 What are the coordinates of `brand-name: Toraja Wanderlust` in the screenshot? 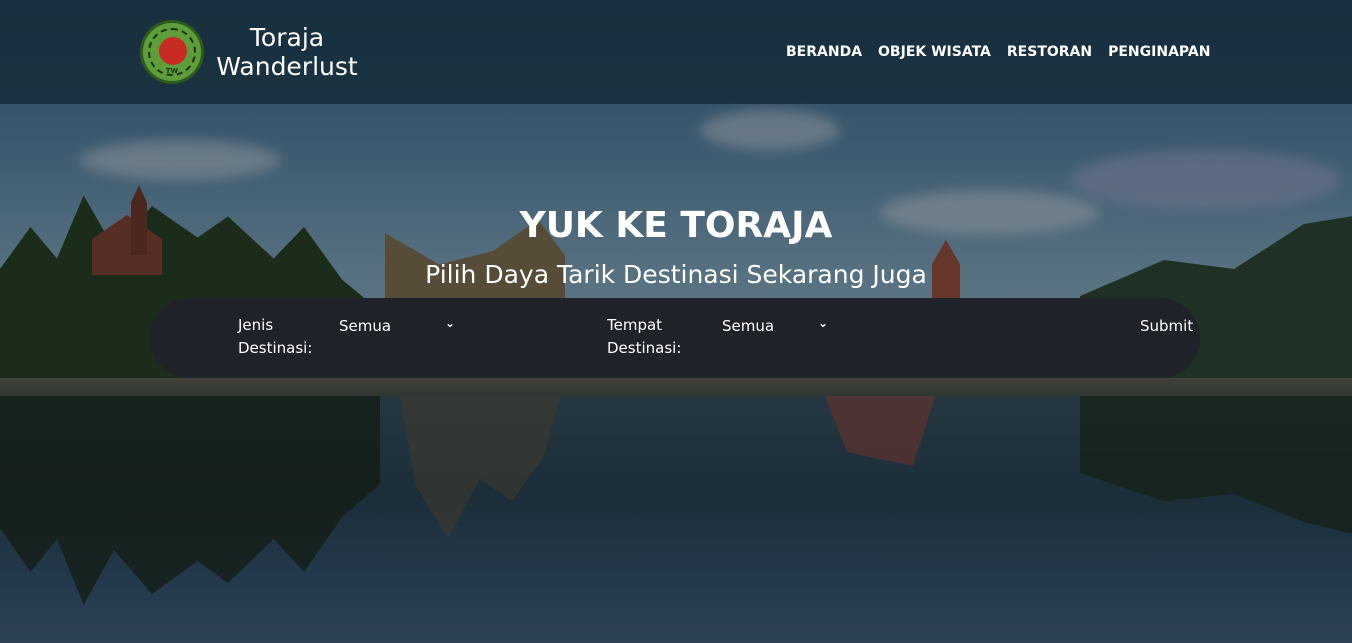 It's located at (287, 52).